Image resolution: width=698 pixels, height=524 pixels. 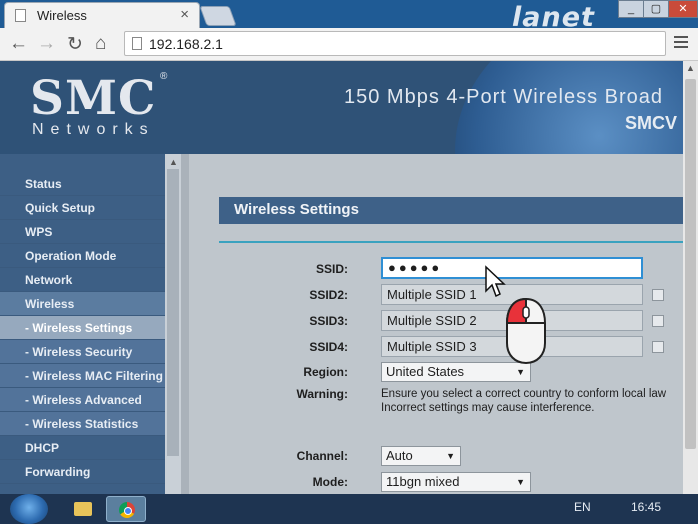 What do you see at coordinates (93, 98) in the screenshot?
I see `smc-logo: SMC` at bounding box center [93, 98].